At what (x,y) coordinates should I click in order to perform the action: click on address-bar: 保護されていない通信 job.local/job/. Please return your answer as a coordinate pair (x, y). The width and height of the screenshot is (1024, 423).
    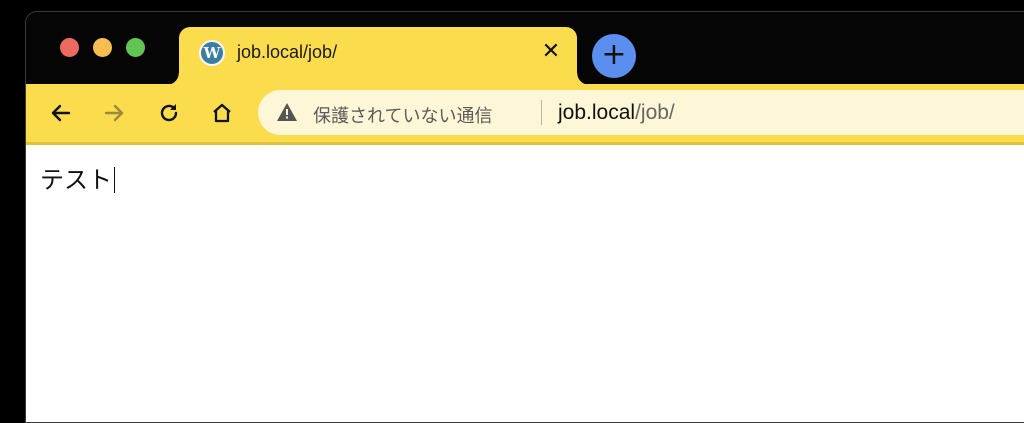
    Looking at the image, I should click on (641, 112).